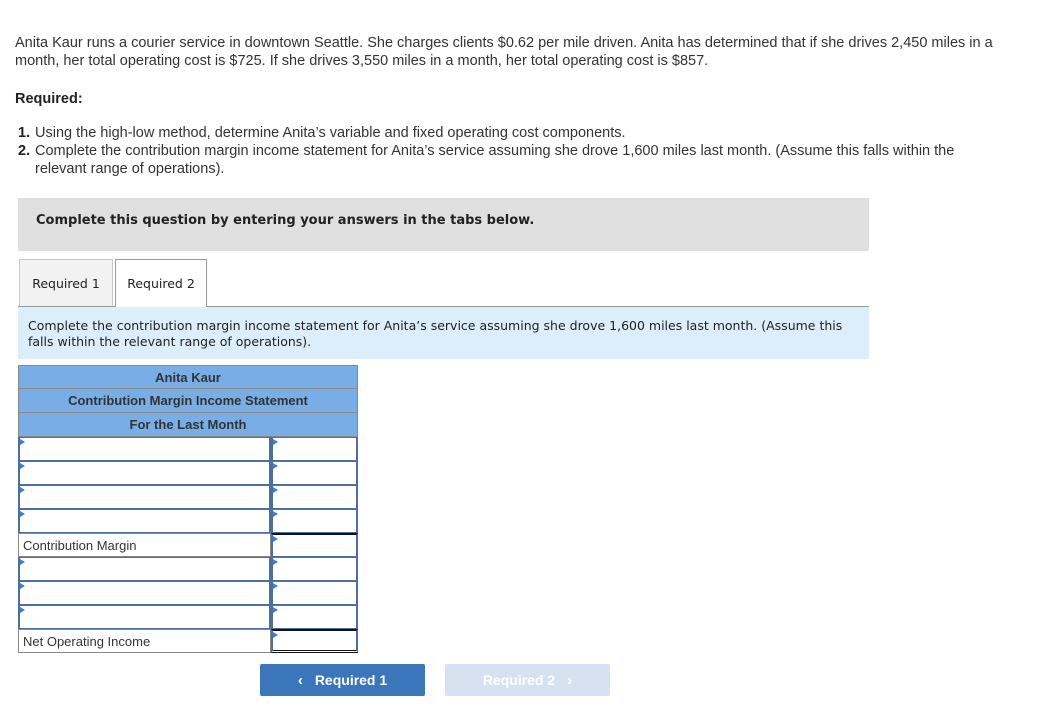 The height and width of the screenshot is (724, 1054). I want to click on requirement-number: 1., so click(24, 133).